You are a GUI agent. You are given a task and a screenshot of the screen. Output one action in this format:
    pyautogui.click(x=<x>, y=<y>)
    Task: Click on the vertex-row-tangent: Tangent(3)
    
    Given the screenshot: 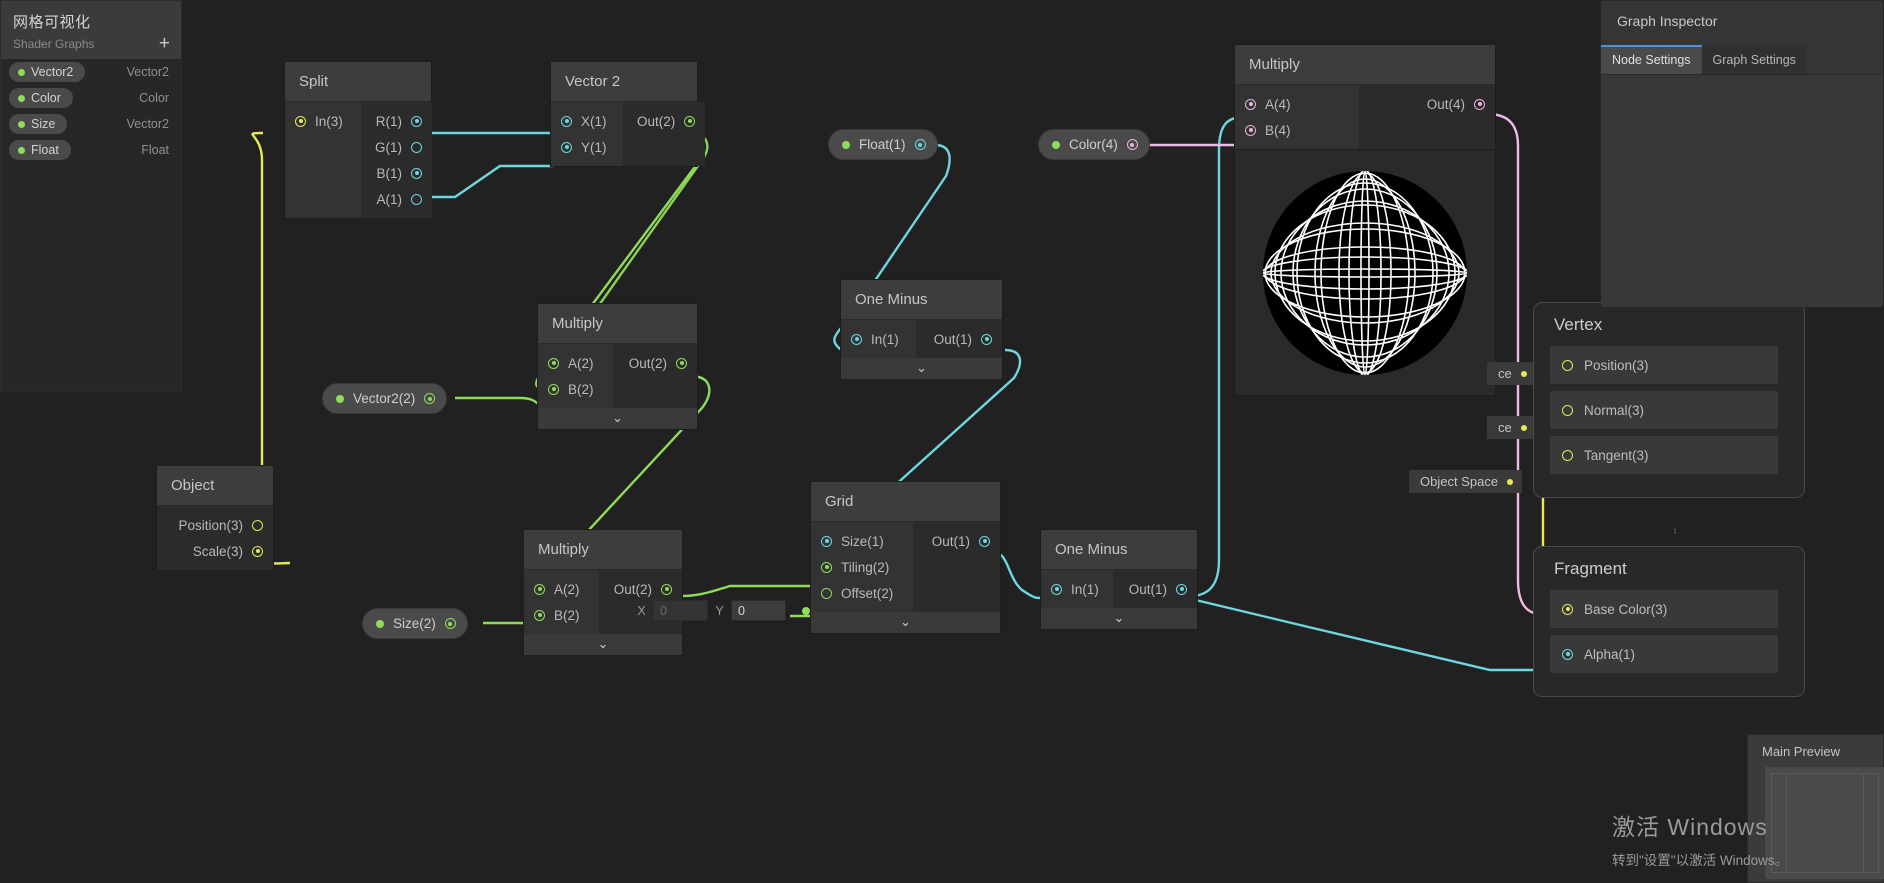 What is the action you would take?
    pyautogui.click(x=1664, y=455)
    